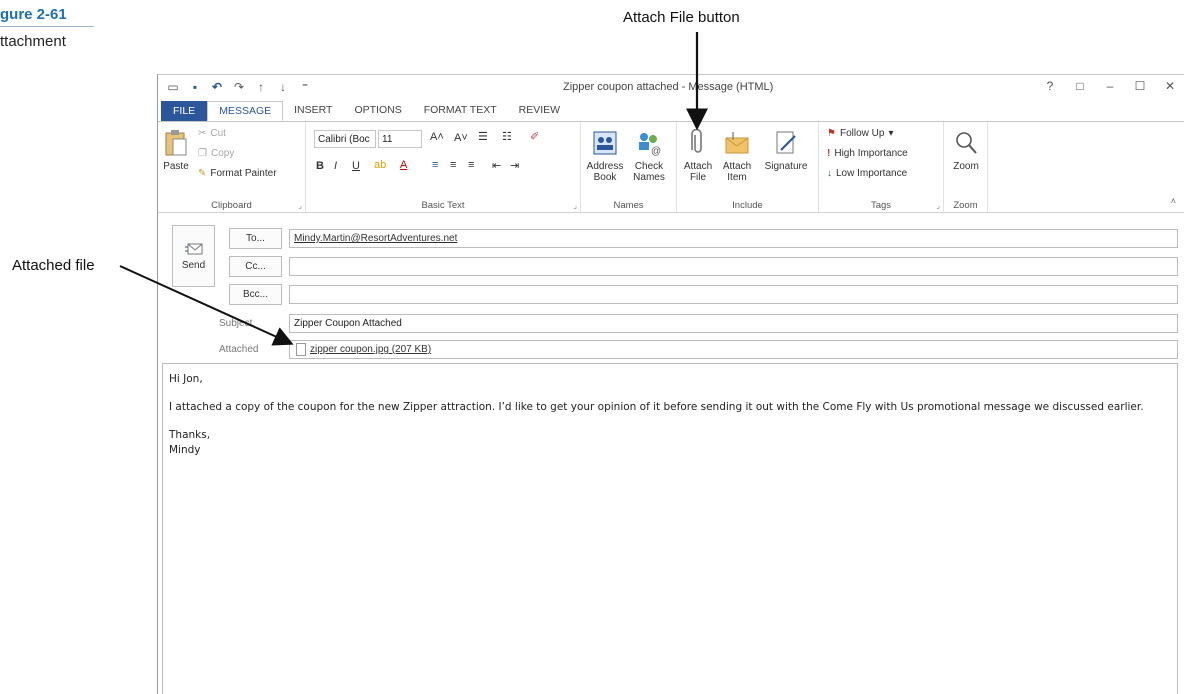 The image size is (1184, 694). What do you see at coordinates (698, 143) in the screenshot?
I see `paperclip-icon` at bounding box center [698, 143].